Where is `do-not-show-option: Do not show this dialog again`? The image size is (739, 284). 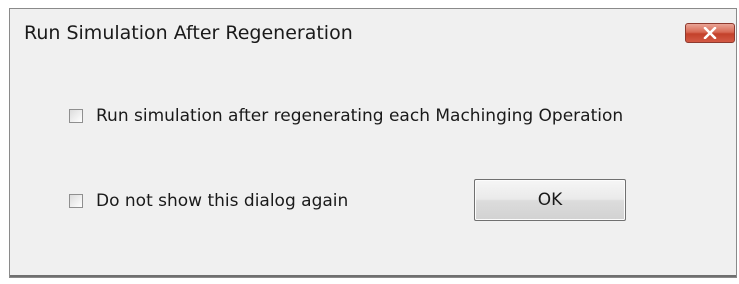 do-not-show-option: Do not show this dialog again is located at coordinates (208, 201).